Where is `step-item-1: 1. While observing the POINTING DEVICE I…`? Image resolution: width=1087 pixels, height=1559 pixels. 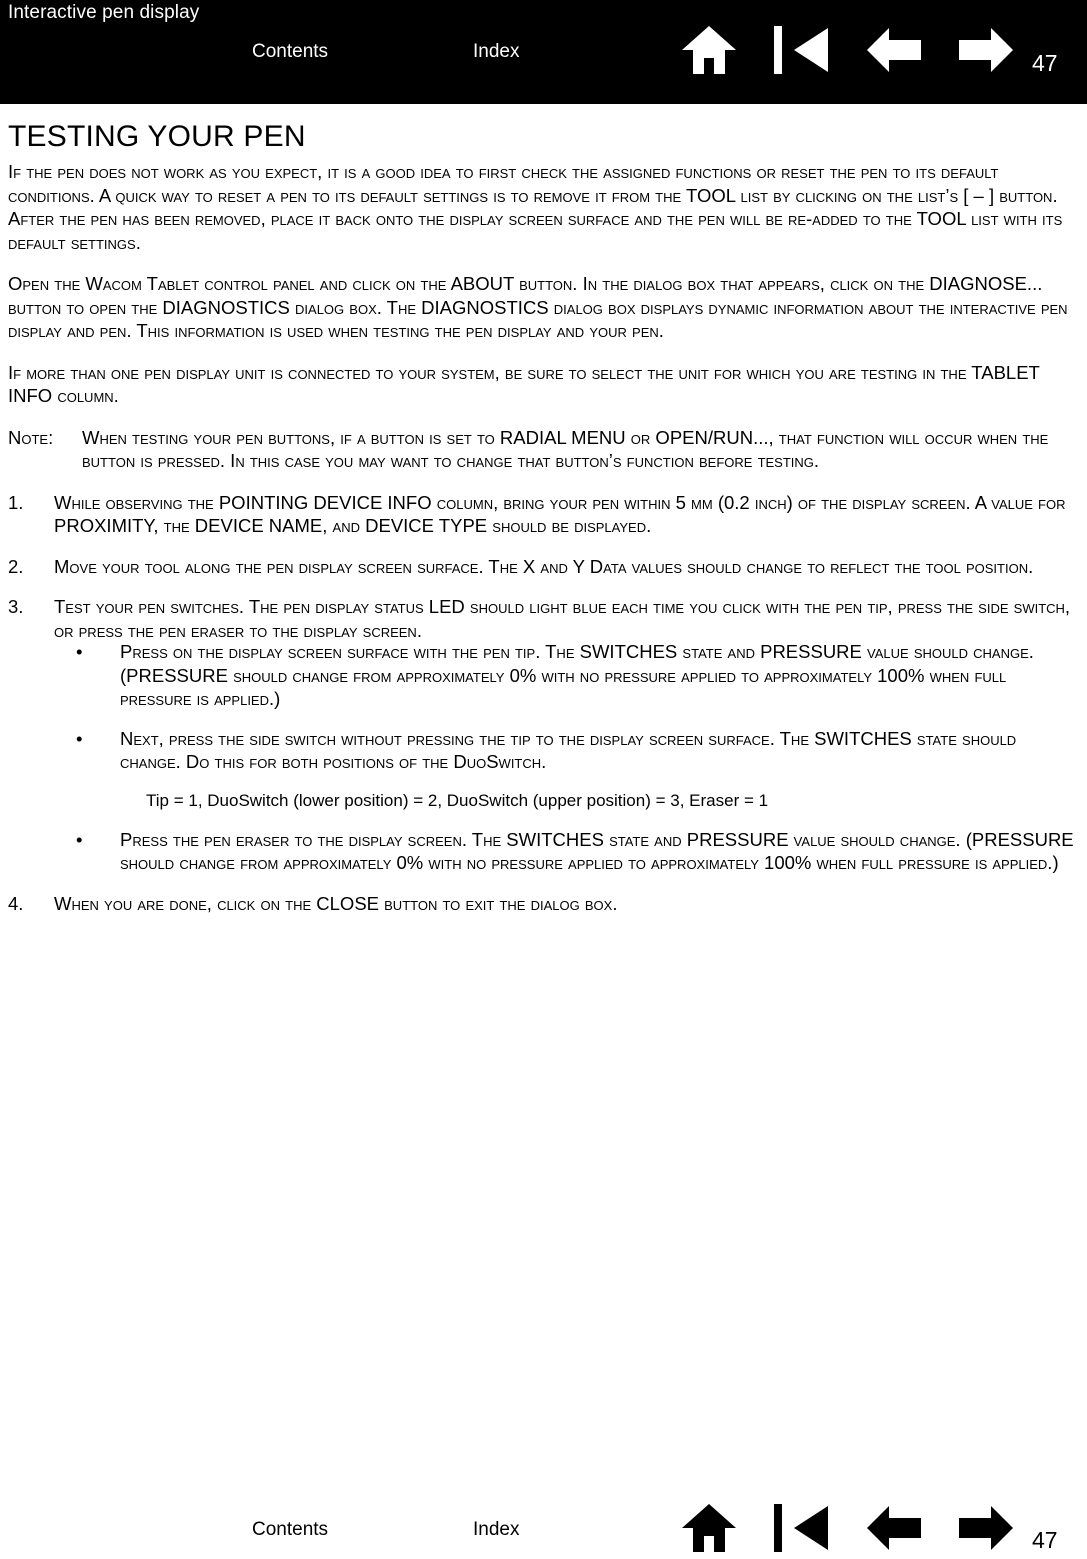 step-item-1: 1. While observing the POINTING DEVICE I… is located at coordinates (543, 514).